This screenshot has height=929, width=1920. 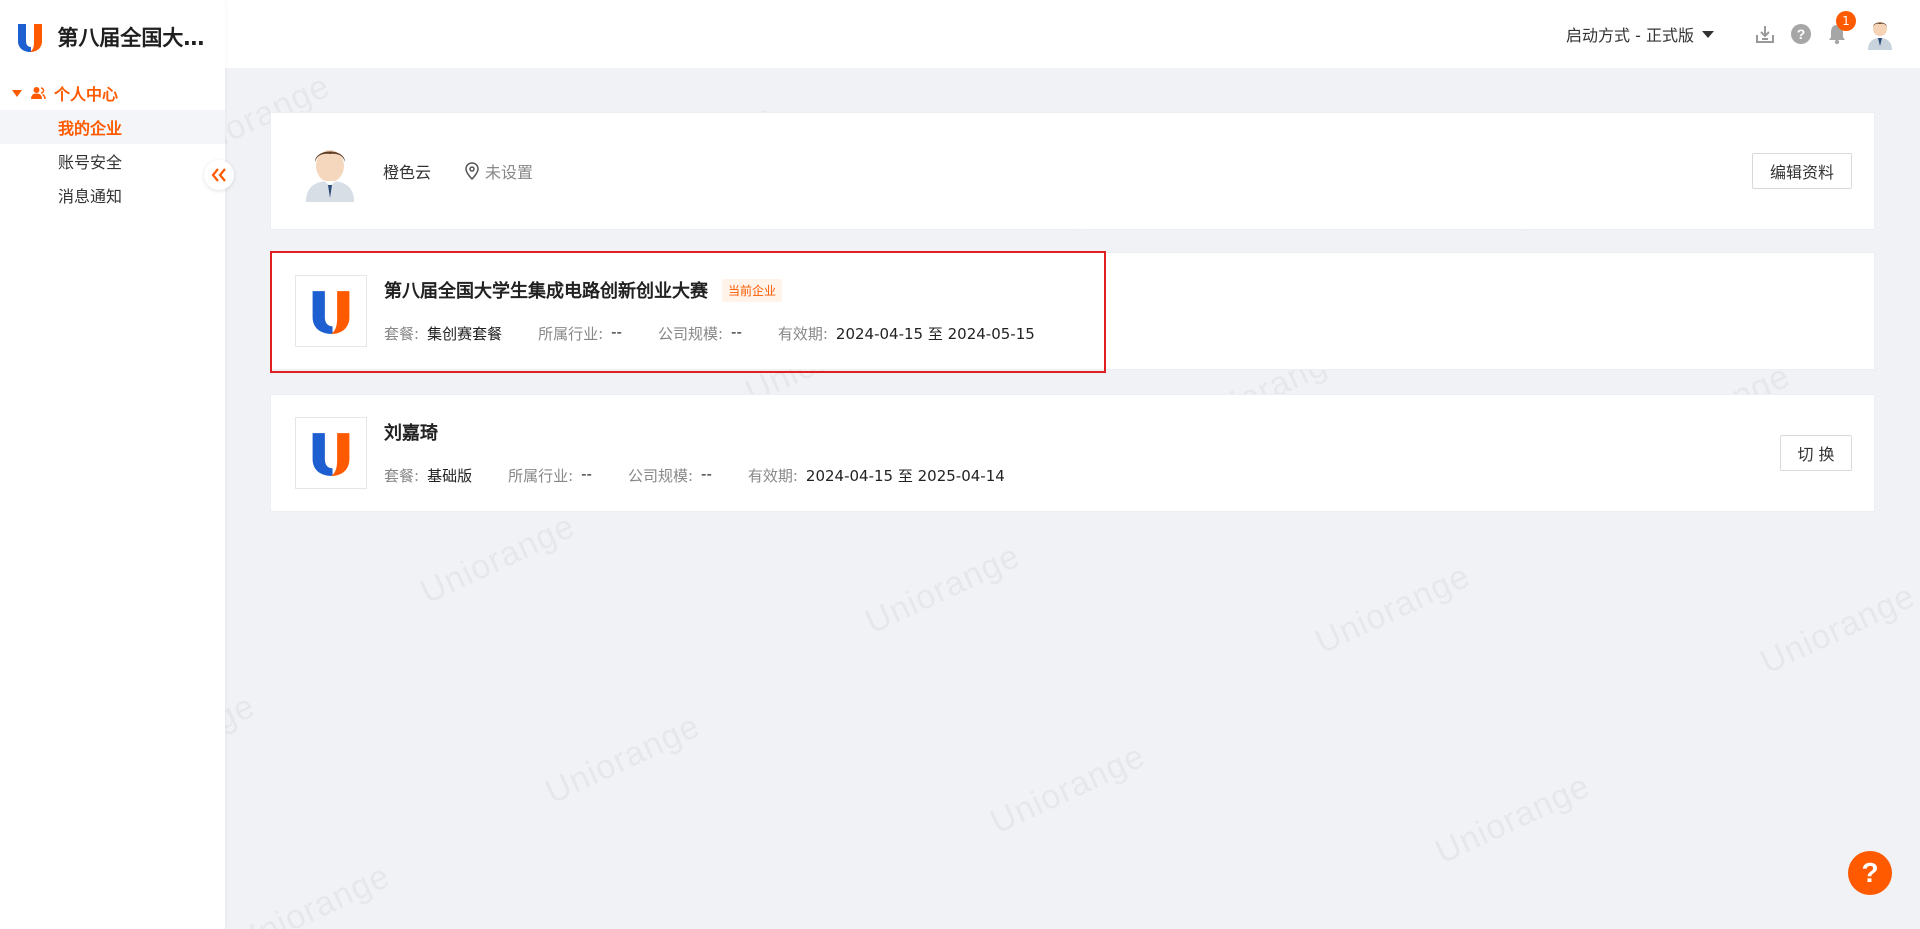 What do you see at coordinates (29, 37) in the screenshot?
I see `app-logo-icon` at bounding box center [29, 37].